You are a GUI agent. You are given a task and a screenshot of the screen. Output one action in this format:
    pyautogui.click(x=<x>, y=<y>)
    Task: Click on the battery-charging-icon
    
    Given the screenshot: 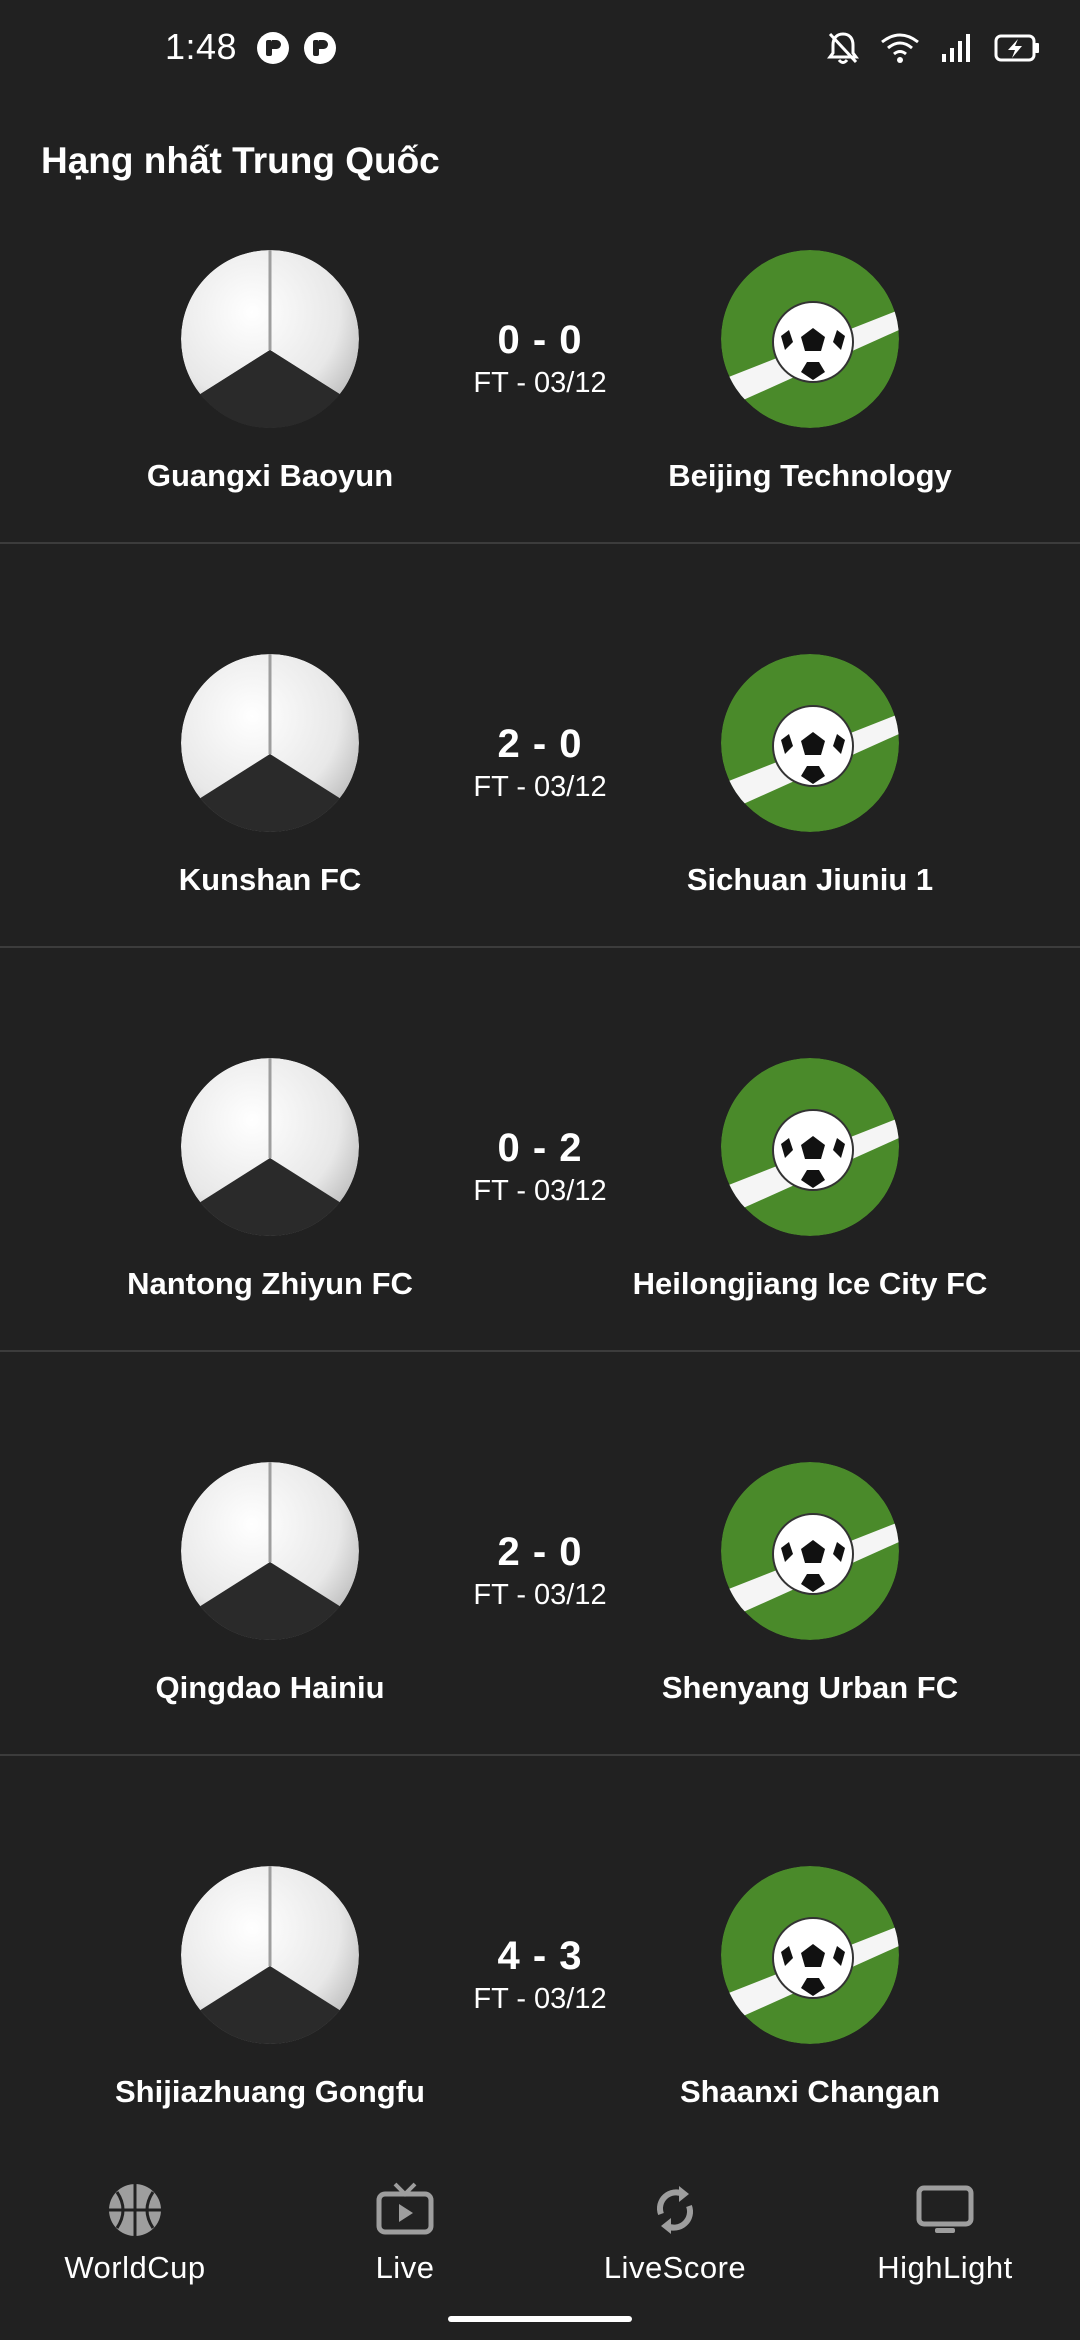 What is the action you would take?
    pyautogui.click(x=1017, y=48)
    